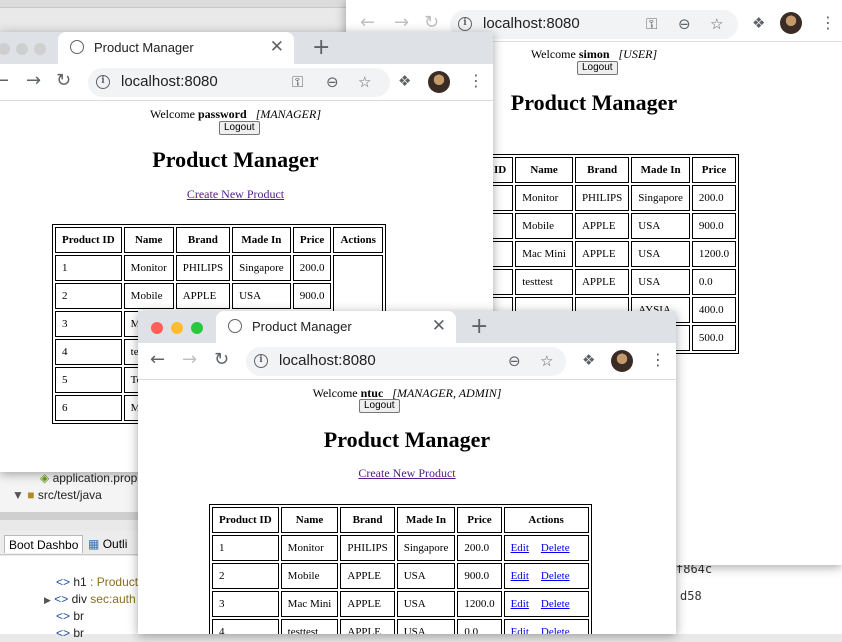  I want to click on table-cell: 900.0, so click(479, 576).